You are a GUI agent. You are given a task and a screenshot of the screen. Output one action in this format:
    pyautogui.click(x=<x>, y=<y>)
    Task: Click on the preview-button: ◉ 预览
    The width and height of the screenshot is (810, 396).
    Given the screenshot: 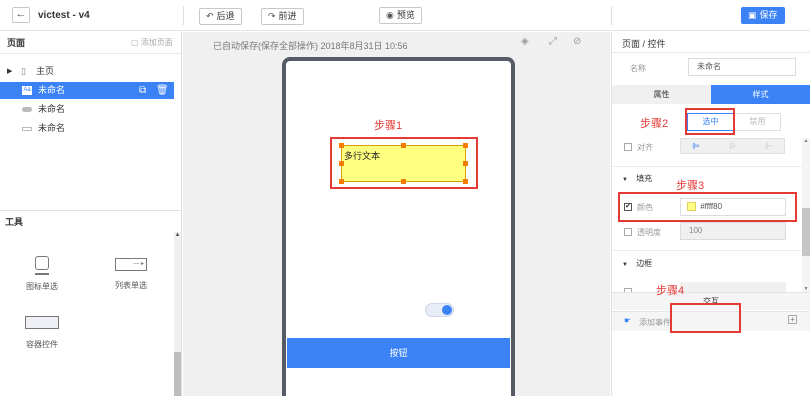 What is the action you would take?
    pyautogui.click(x=400, y=15)
    